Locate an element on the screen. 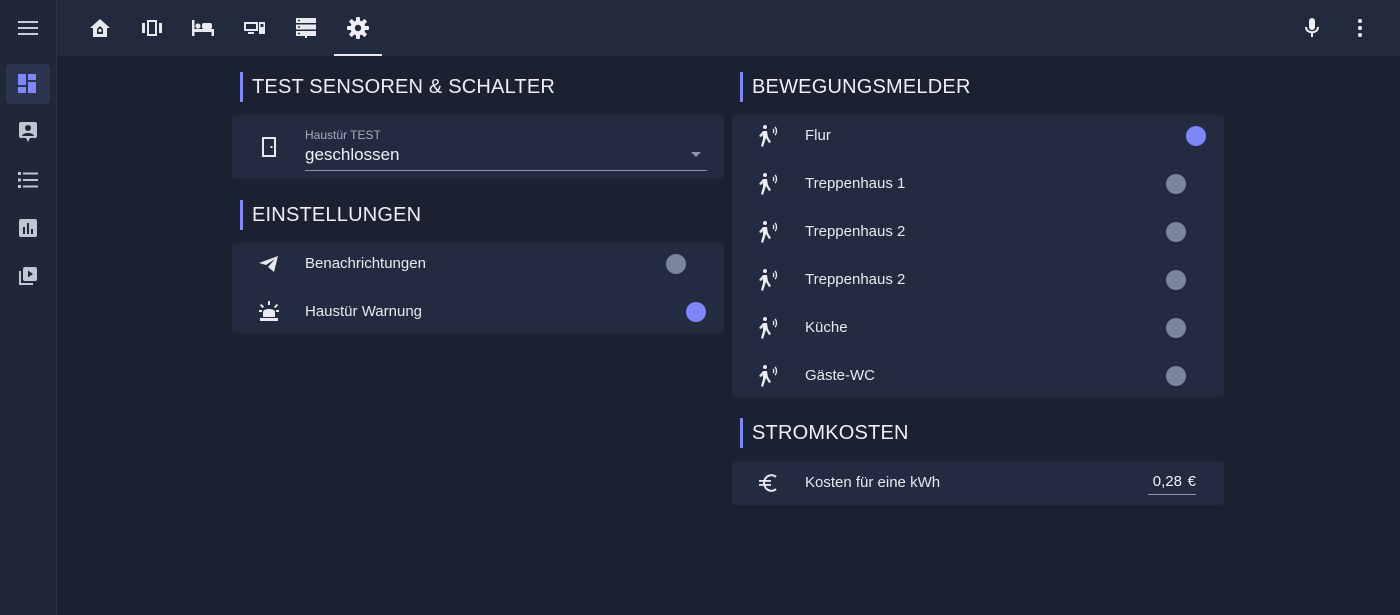 The width and height of the screenshot is (1400, 615). dropdown-caret-icon is located at coordinates (696, 154).